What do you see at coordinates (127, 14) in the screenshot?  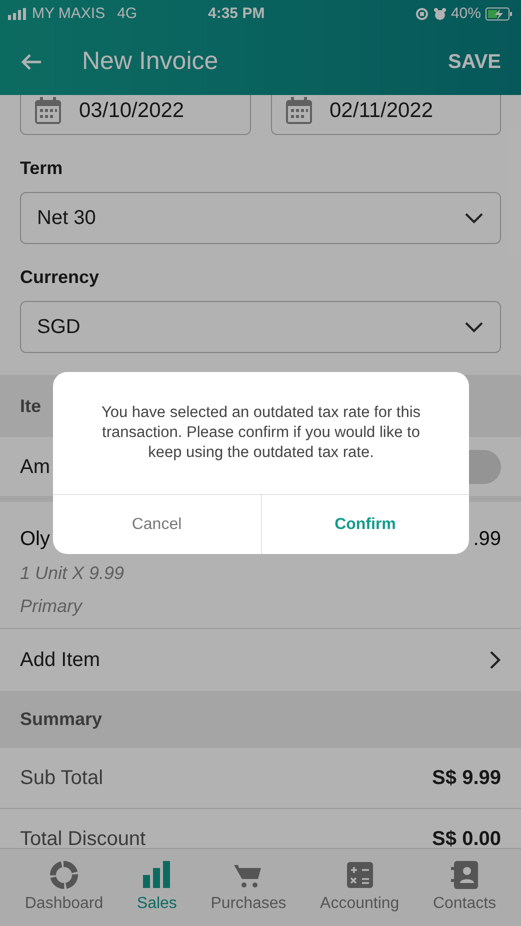 I see `network-type: 4G` at bounding box center [127, 14].